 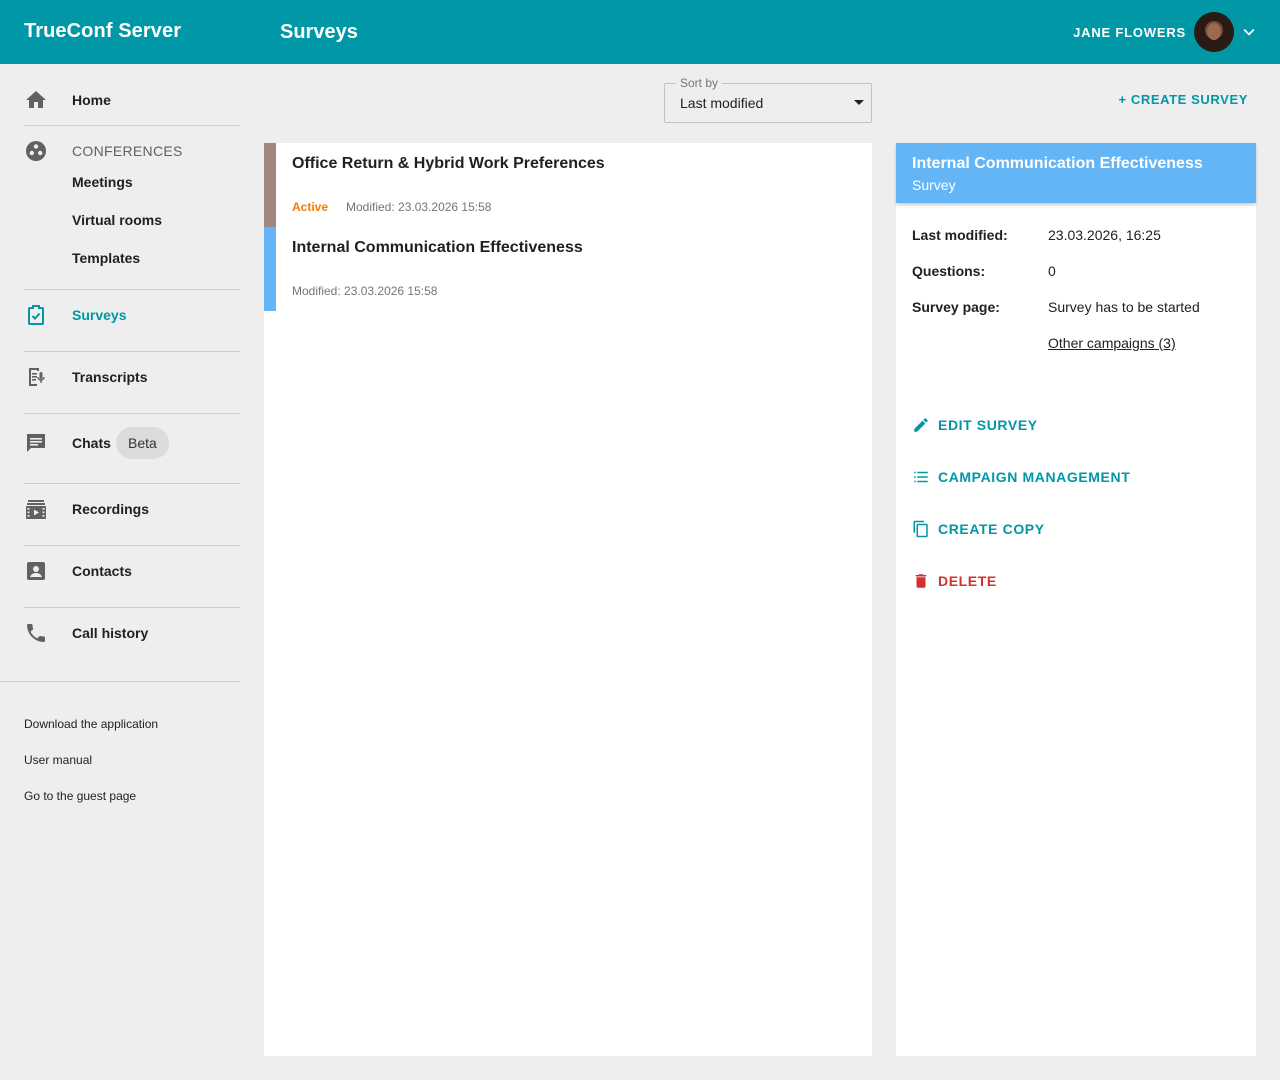 What do you see at coordinates (1183, 99) in the screenshot?
I see `create-survey-button: + CREATE SURVEY` at bounding box center [1183, 99].